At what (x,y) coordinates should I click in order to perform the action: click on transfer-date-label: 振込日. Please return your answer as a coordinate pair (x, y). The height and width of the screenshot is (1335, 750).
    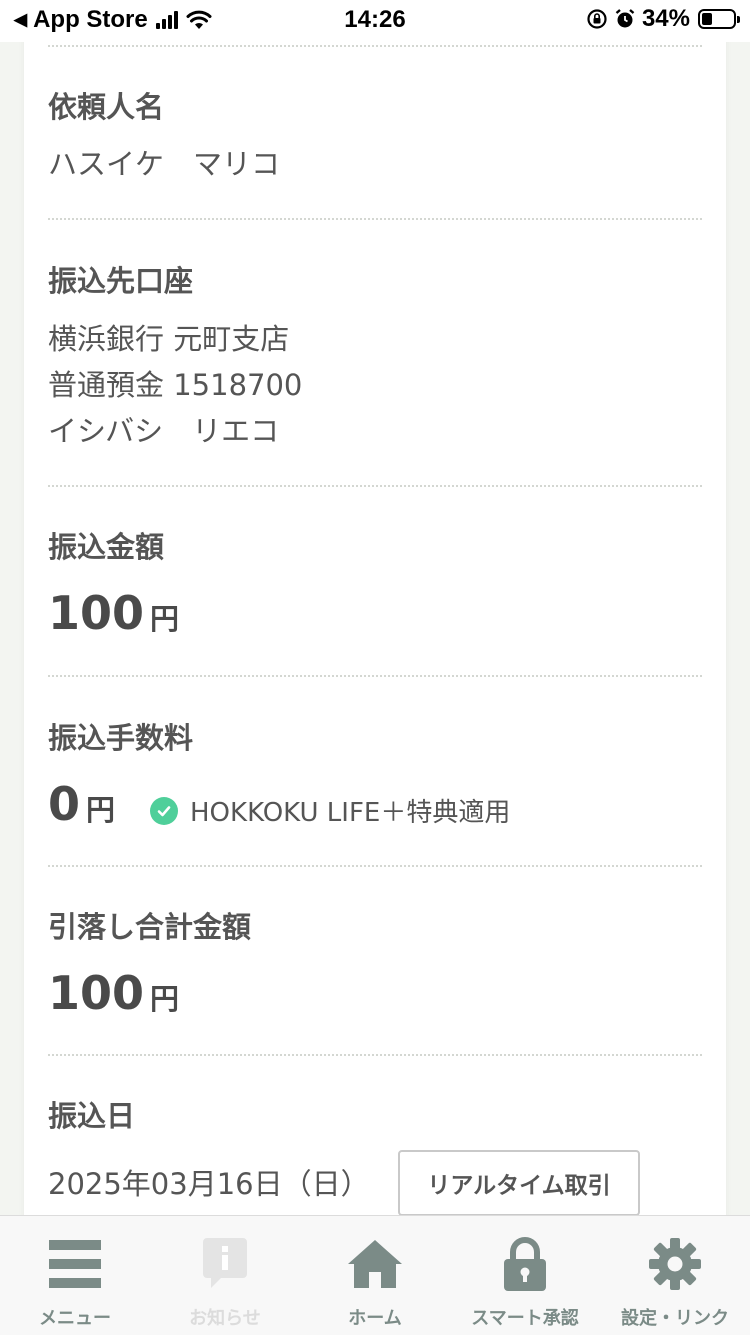
    Looking at the image, I should click on (92, 1116).